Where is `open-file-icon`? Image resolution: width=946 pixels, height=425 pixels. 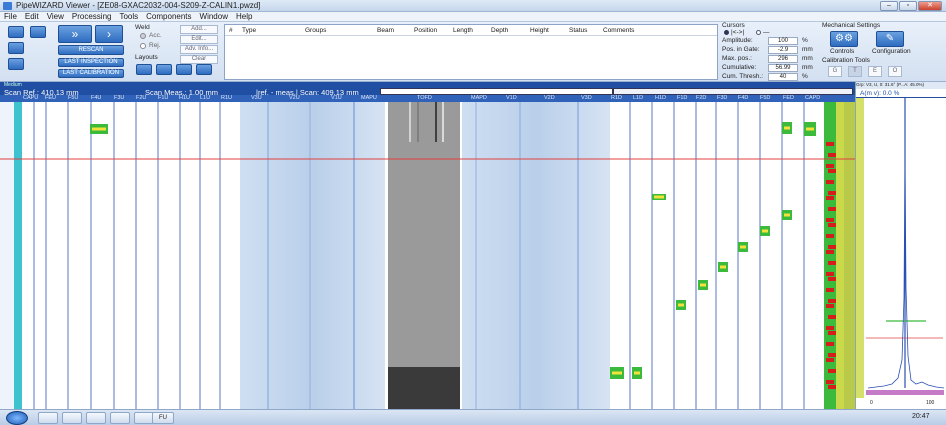 open-file-icon is located at coordinates (16, 32).